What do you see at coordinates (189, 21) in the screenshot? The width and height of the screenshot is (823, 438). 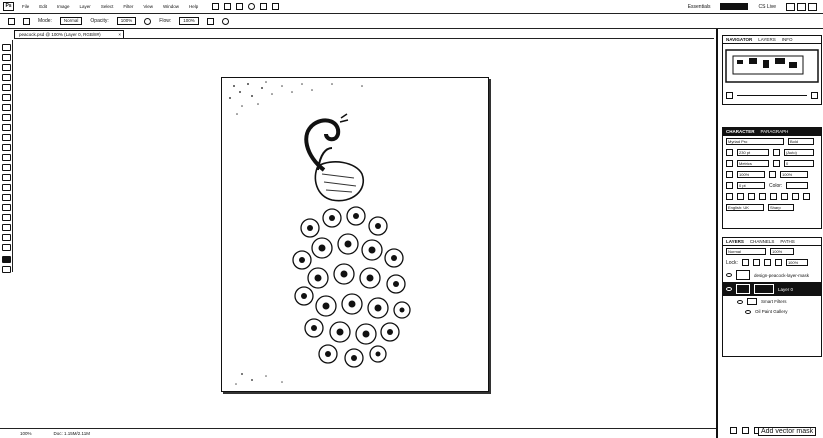 I see `flow-field: 100%` at bounding box center [189, 21].